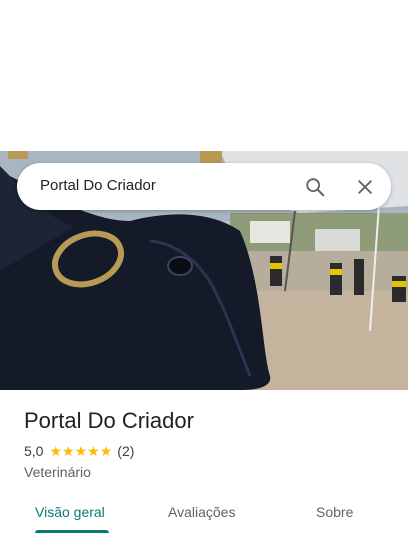 Image resolution: width=408 pixels, height=542 pixels. What do you see at coordinates (70, 512) in the screenshot?
I see `tab-overview: Visão geral` at bounding box center [70, 512].